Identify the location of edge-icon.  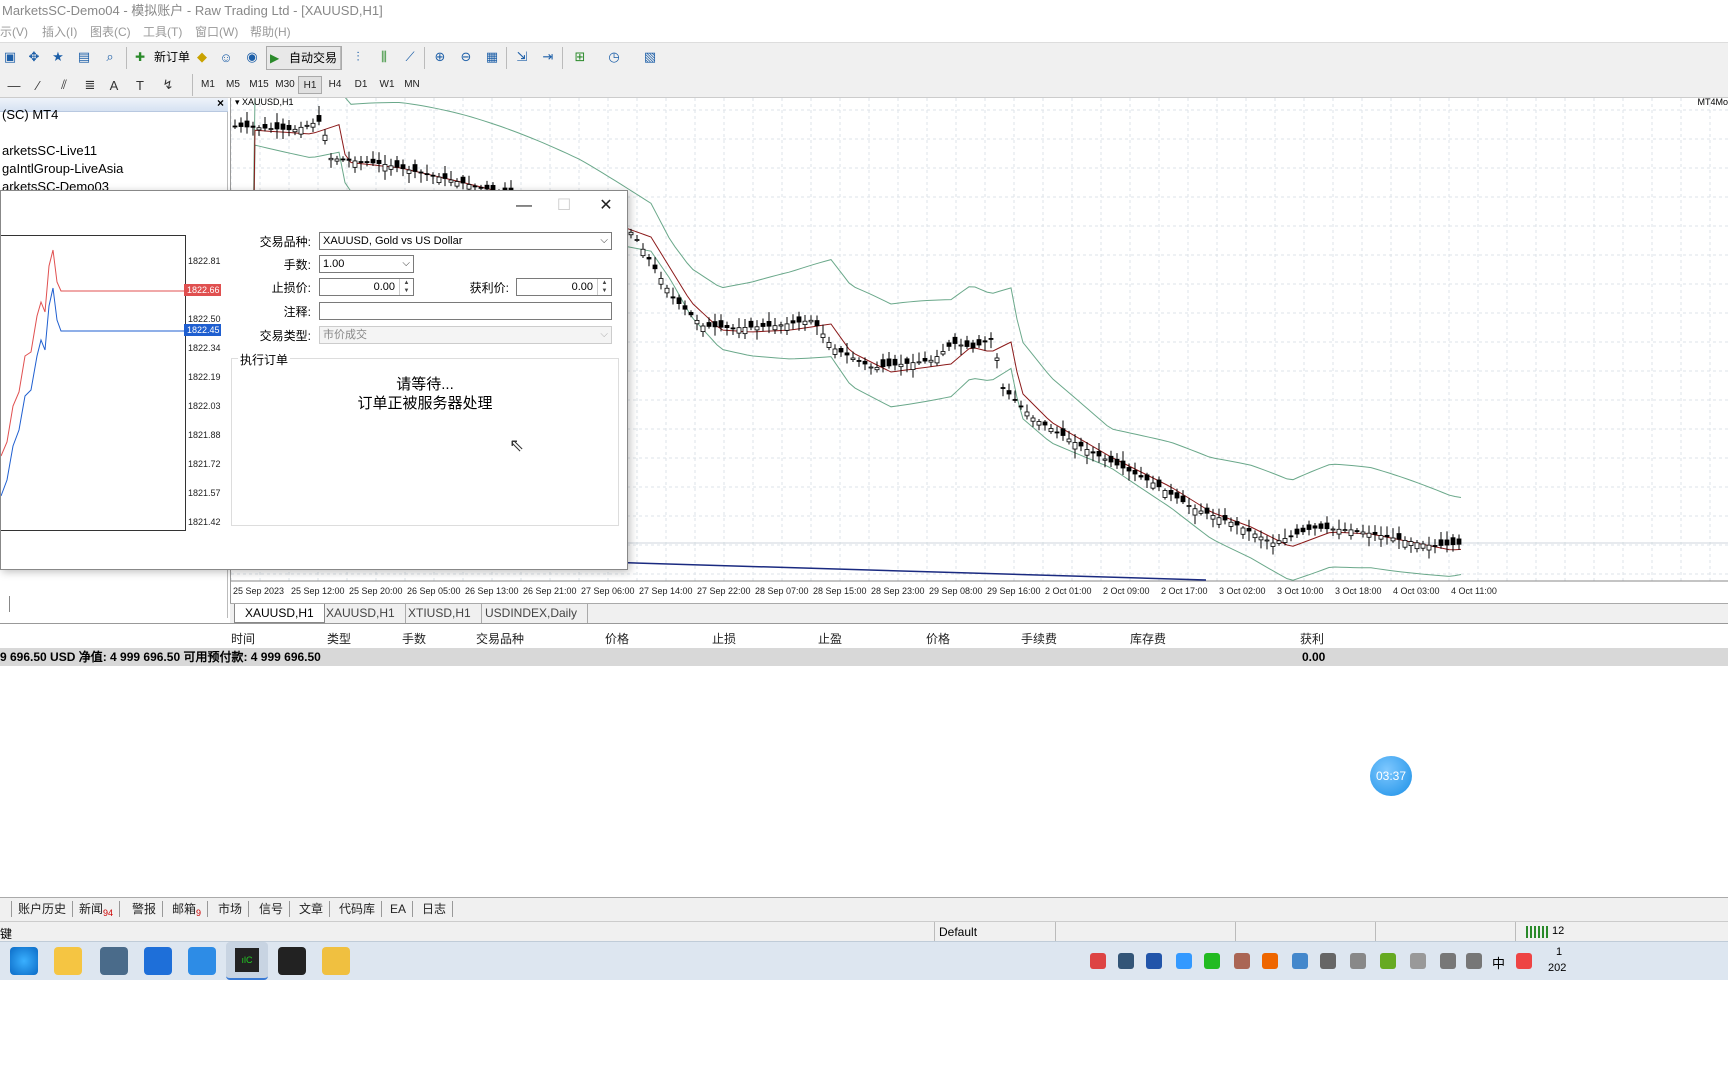
(24, 961).